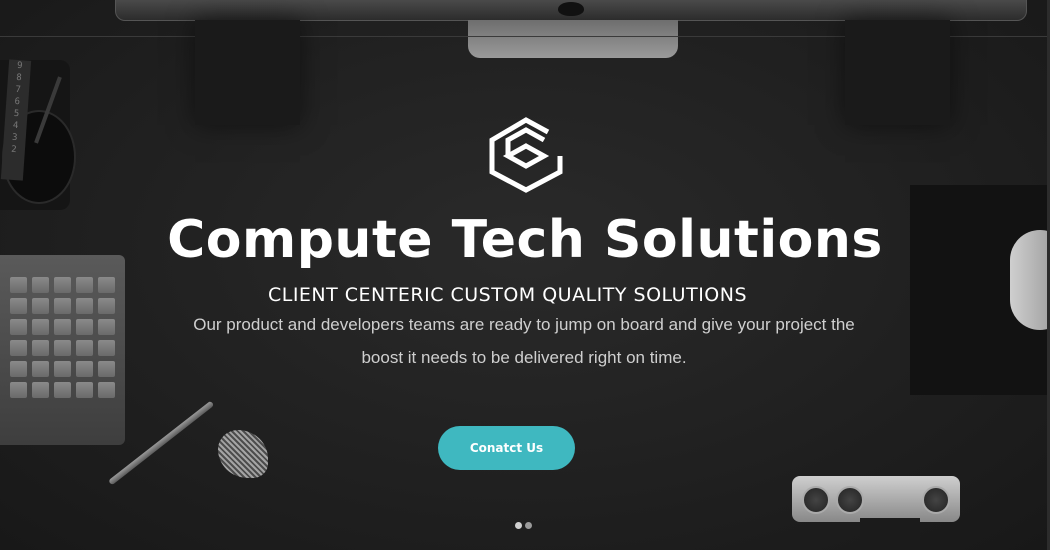  I want to click on contact-us-button: Conatct Us, so click(506, 448).